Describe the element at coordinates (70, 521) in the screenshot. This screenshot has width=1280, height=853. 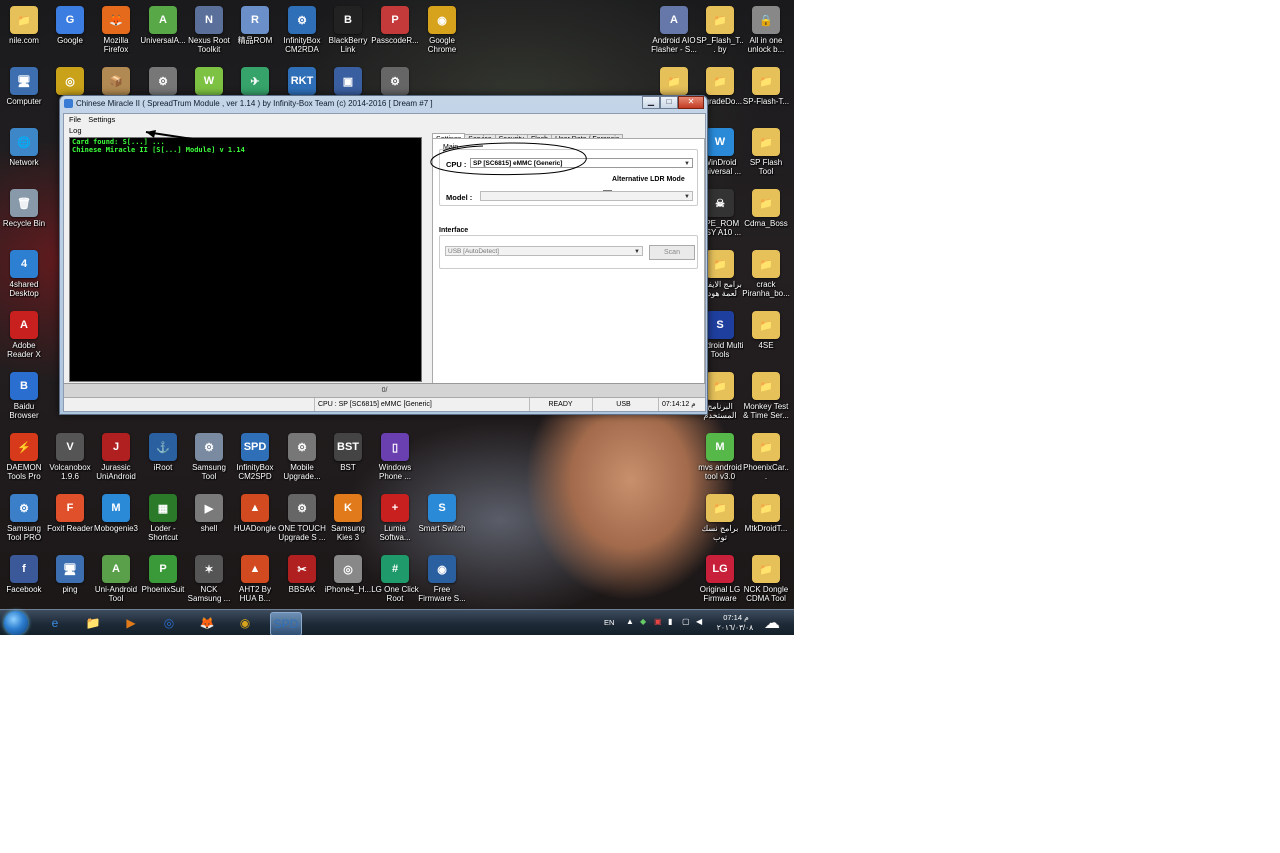
I see `desktop-icon: F Foxit Reader` at that location.